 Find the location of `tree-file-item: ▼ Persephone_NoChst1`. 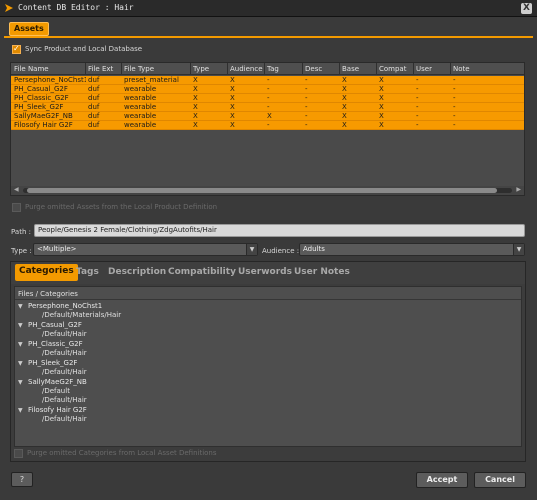

tree-file-item: ▼ Persephone_NoChst1 is located at coordinates (60, 306).